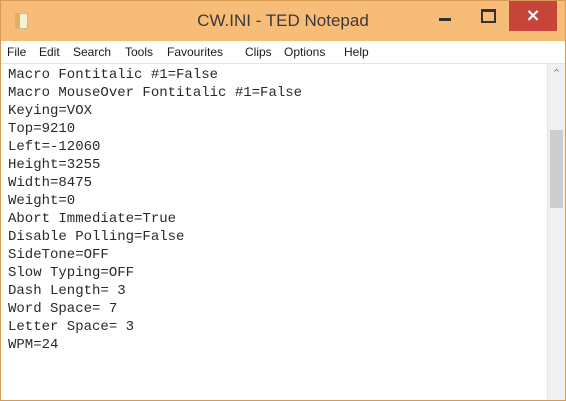  What do you see at coordinates (155, 93) in the screenshot?
I see `editor-line: Macro MouseOver Fontitalic #1=False` at bounding box center [155, 93].